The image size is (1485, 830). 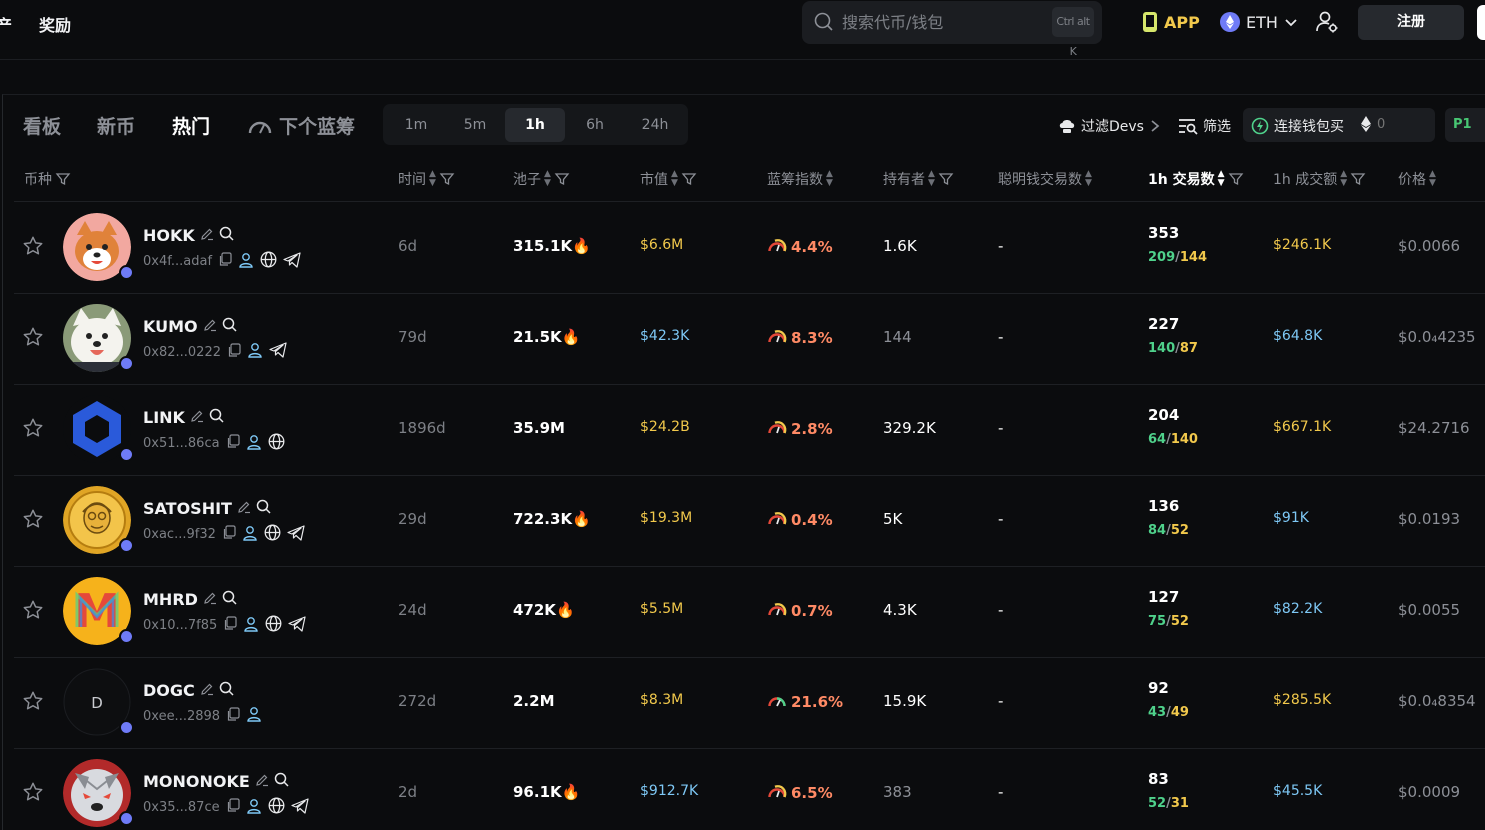 I want to click on preset-p1-button: P1, so click(x=1465, y=125).